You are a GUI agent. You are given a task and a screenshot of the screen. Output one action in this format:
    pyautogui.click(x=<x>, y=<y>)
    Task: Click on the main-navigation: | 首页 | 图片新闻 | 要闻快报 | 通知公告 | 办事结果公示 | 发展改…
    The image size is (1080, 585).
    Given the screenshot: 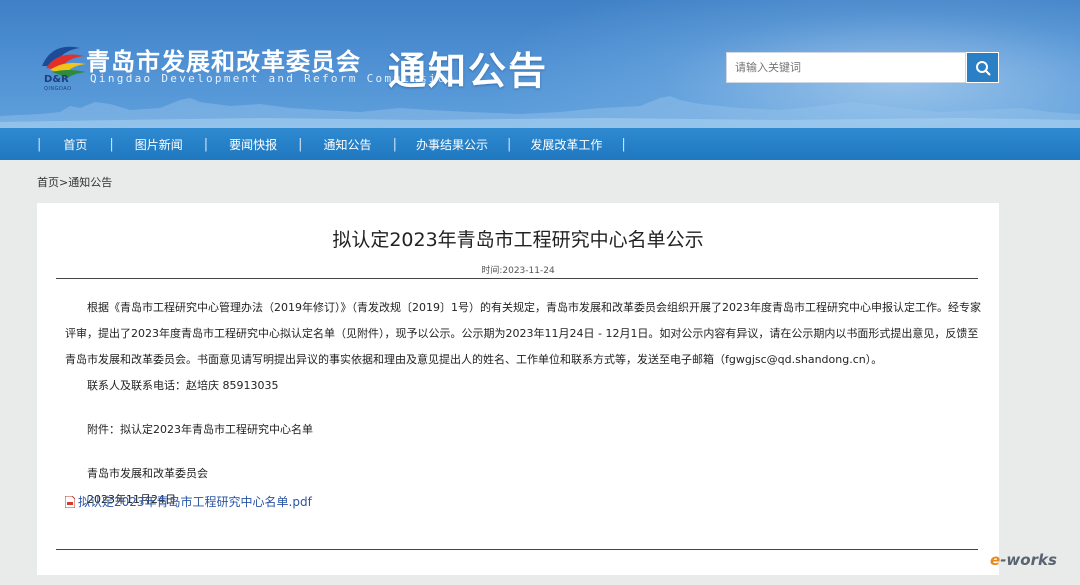 What is the action you would take?
    pyautogui.click(x=540, y=144)
    